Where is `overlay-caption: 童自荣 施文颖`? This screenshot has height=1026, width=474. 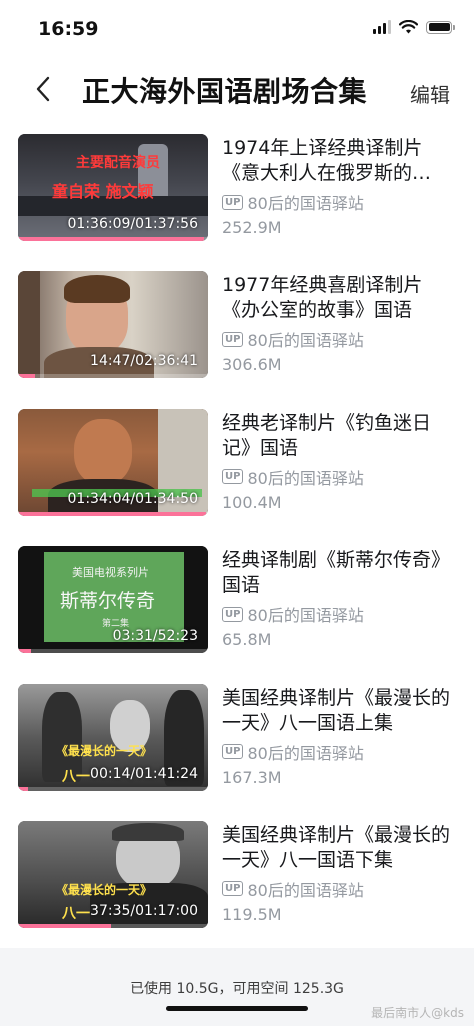 overlay-caption: 童自荣 施文颖 is located at coordinates (103, 191).